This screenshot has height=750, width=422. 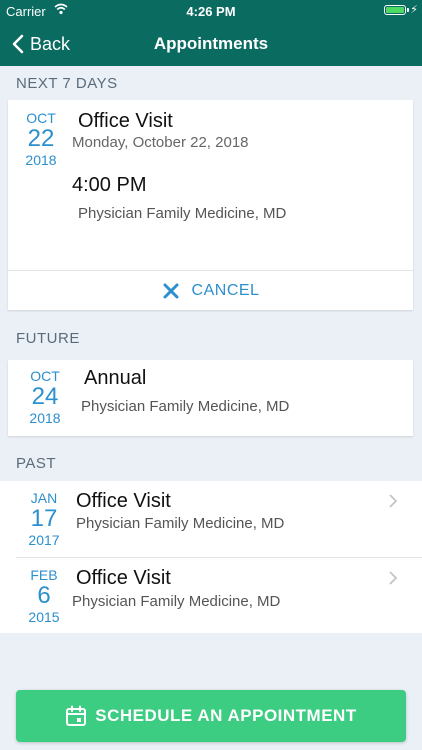 What do you see at coordinates (414, 10) in the screenshot?
I see `charging-icon: ⚡` at bounding box center [414, 10].